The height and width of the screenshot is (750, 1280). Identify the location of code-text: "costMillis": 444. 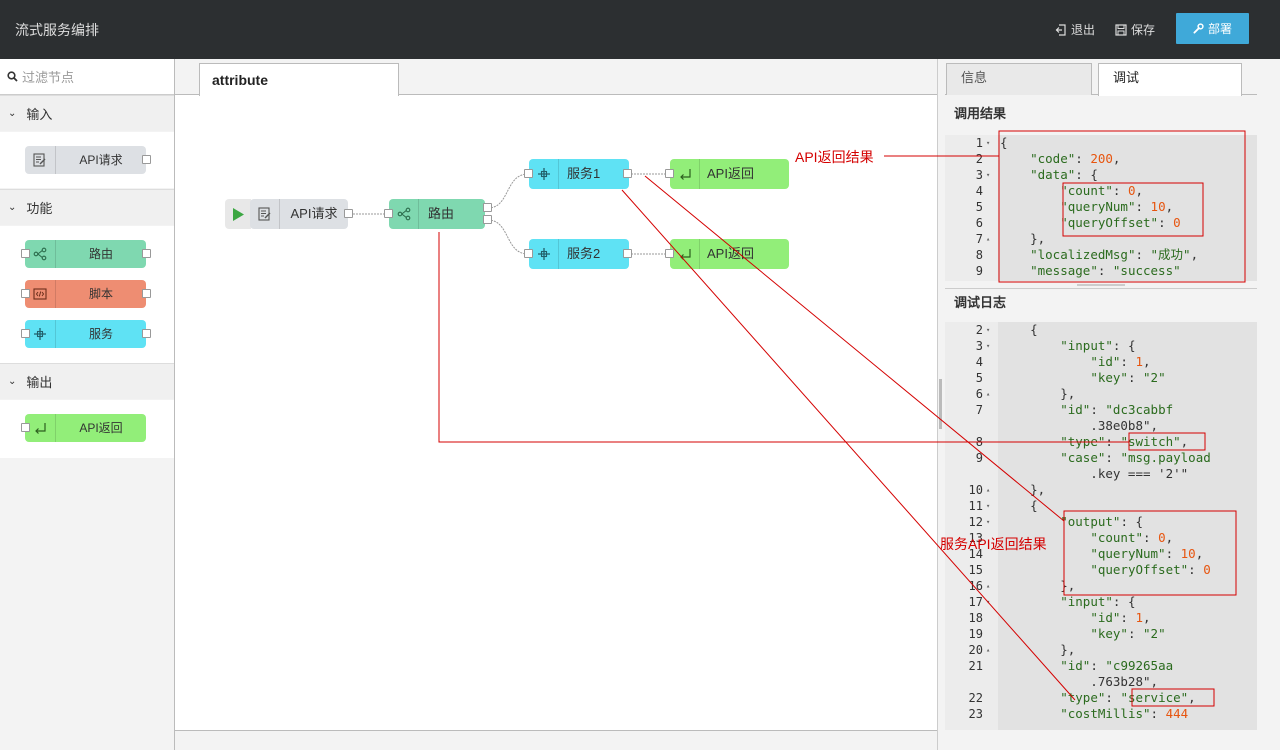
(1124, 713).